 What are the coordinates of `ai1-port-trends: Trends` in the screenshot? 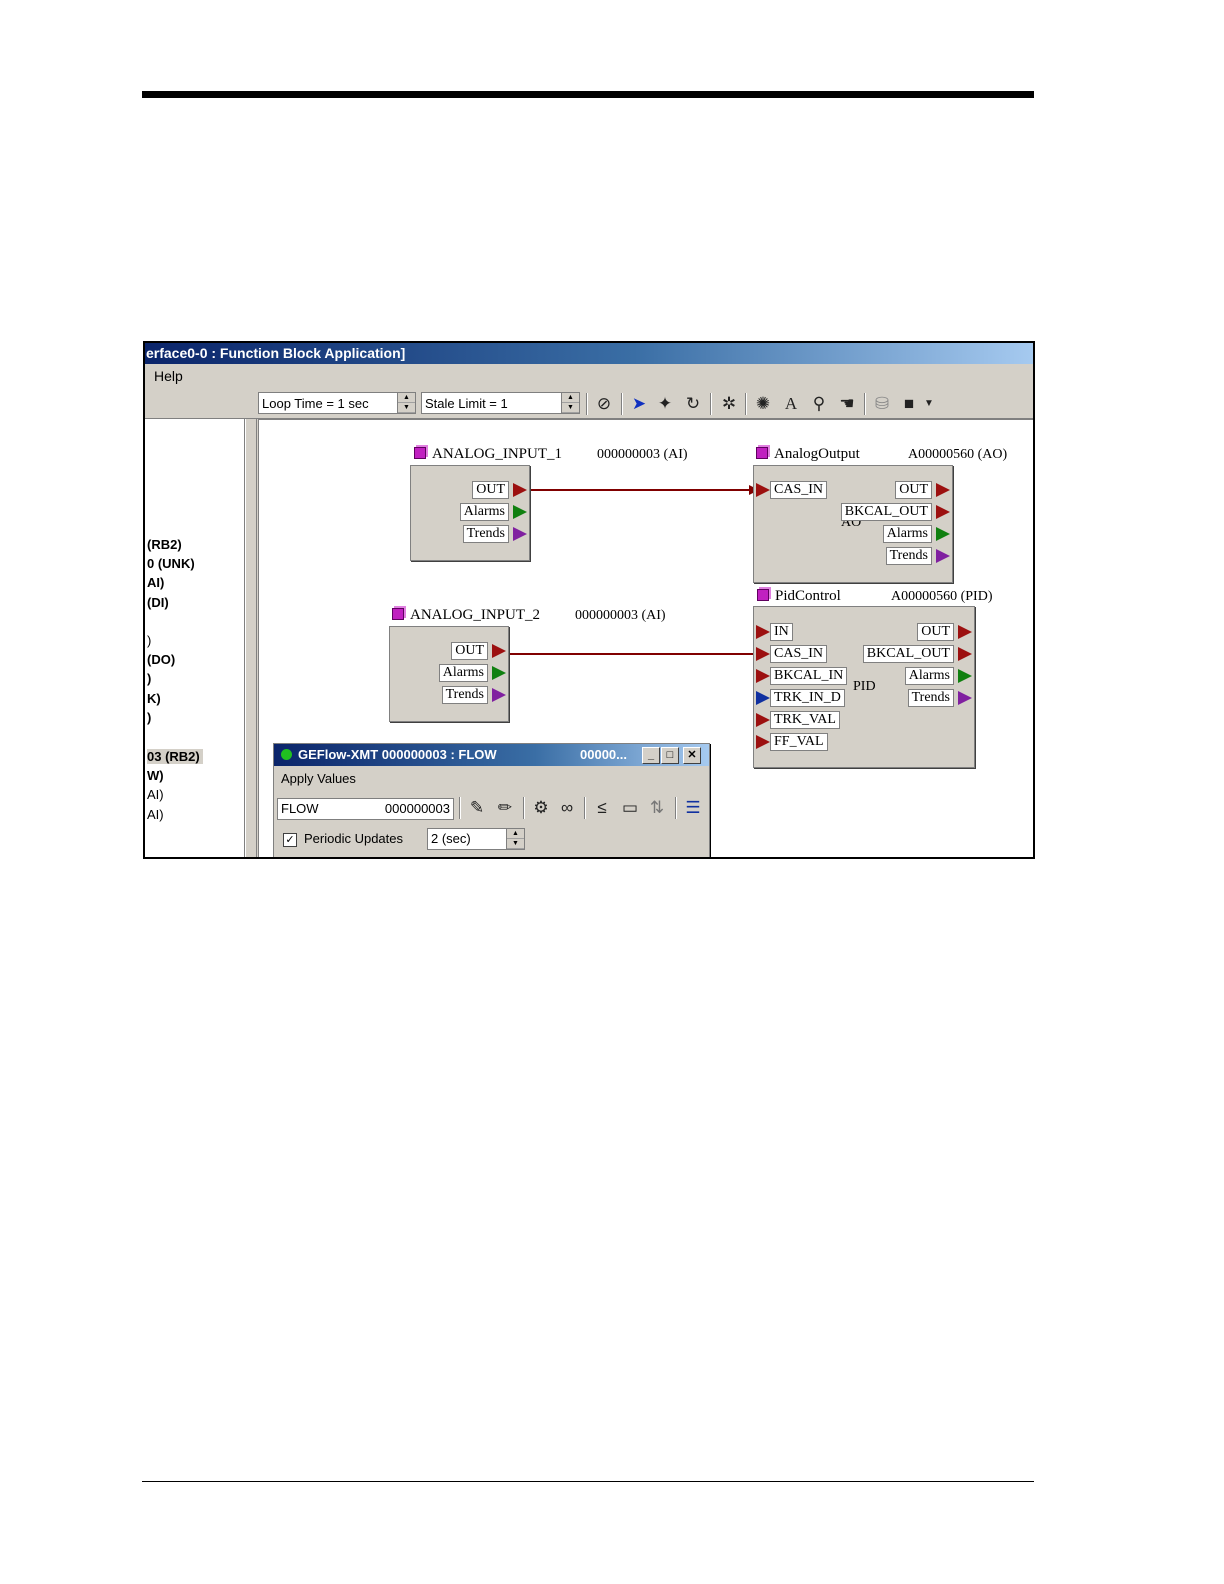 It's located at (485, 534).